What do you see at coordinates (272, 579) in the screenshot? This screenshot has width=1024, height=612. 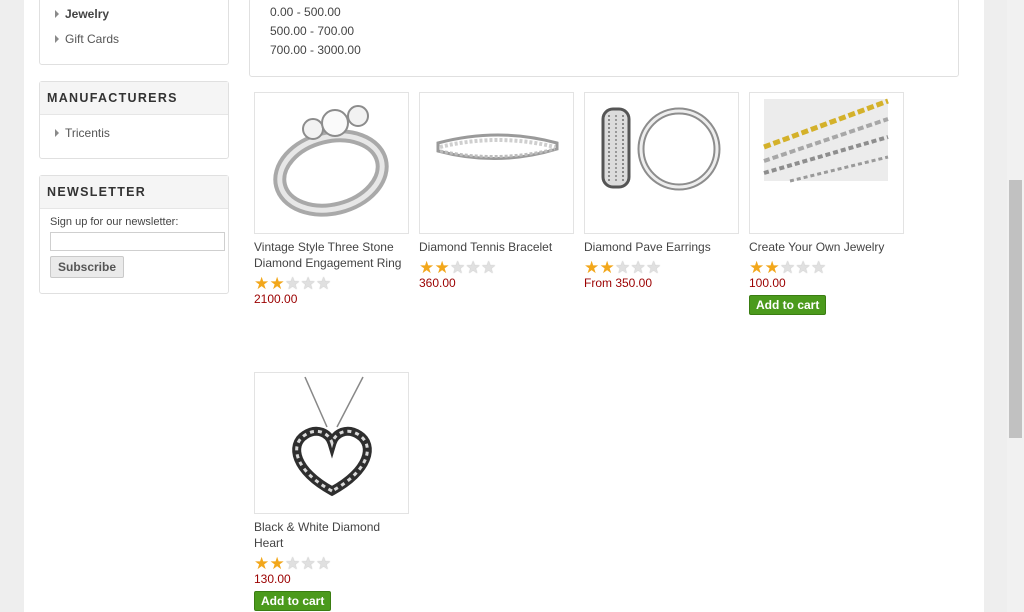 I see `product-price: 130.00` at bounding box center [272, 579].